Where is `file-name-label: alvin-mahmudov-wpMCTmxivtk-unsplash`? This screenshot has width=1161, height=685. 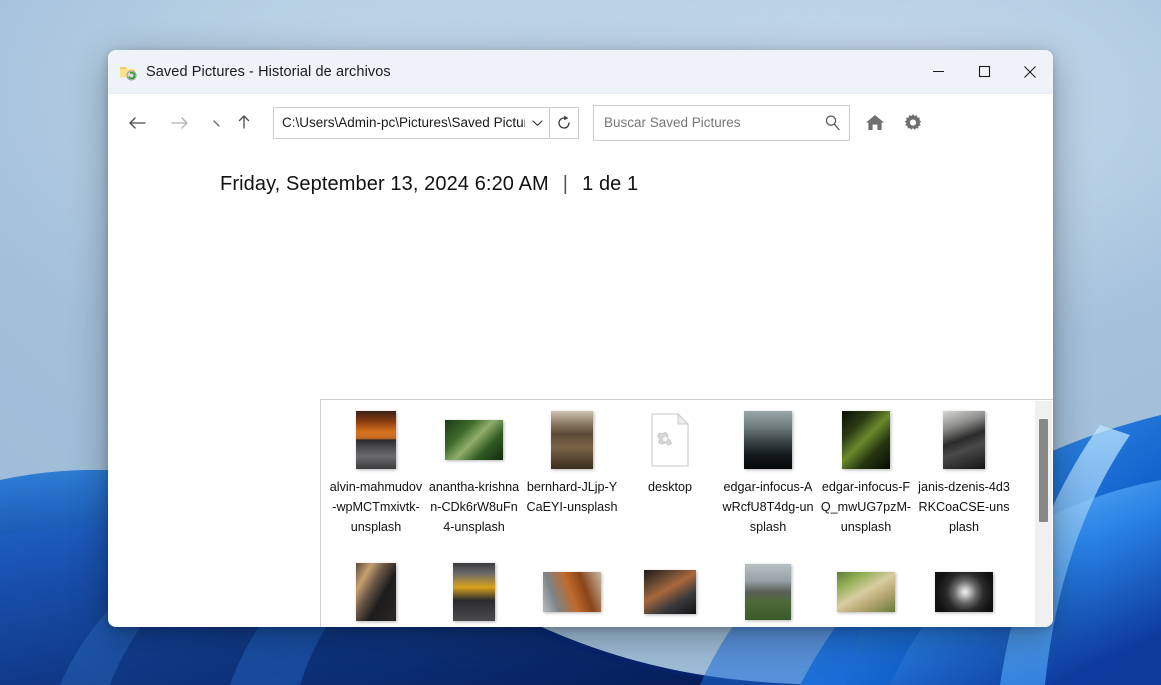
file-name-label: alvin-mahmudov-wpMCTmxivtk-unsplash is located at coordinates (376, 507).